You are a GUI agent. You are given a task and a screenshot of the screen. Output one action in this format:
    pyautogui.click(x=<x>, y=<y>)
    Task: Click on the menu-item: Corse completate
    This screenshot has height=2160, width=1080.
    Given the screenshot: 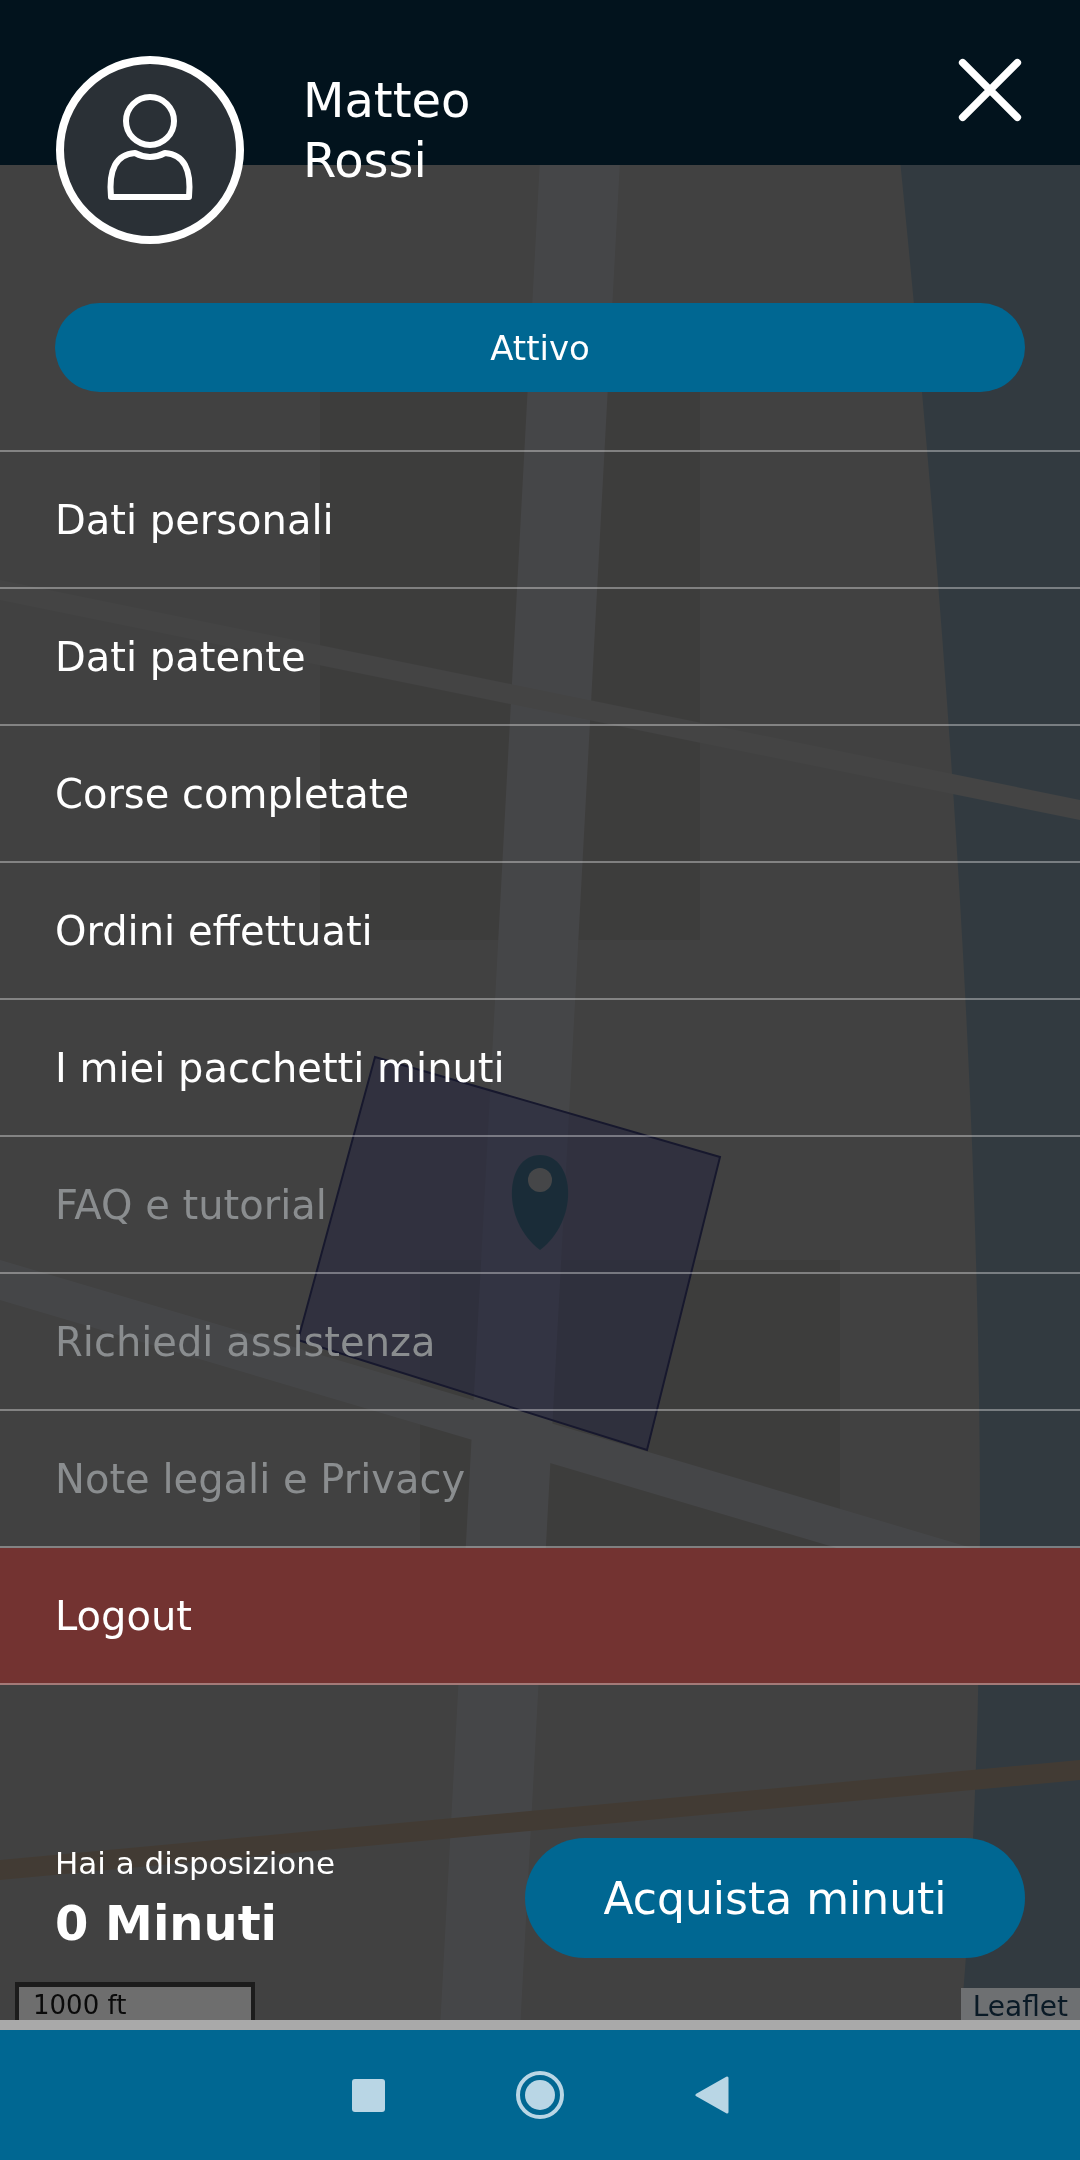 What is the action you would take?
    pyautogui.click(x=540, y=794)
    